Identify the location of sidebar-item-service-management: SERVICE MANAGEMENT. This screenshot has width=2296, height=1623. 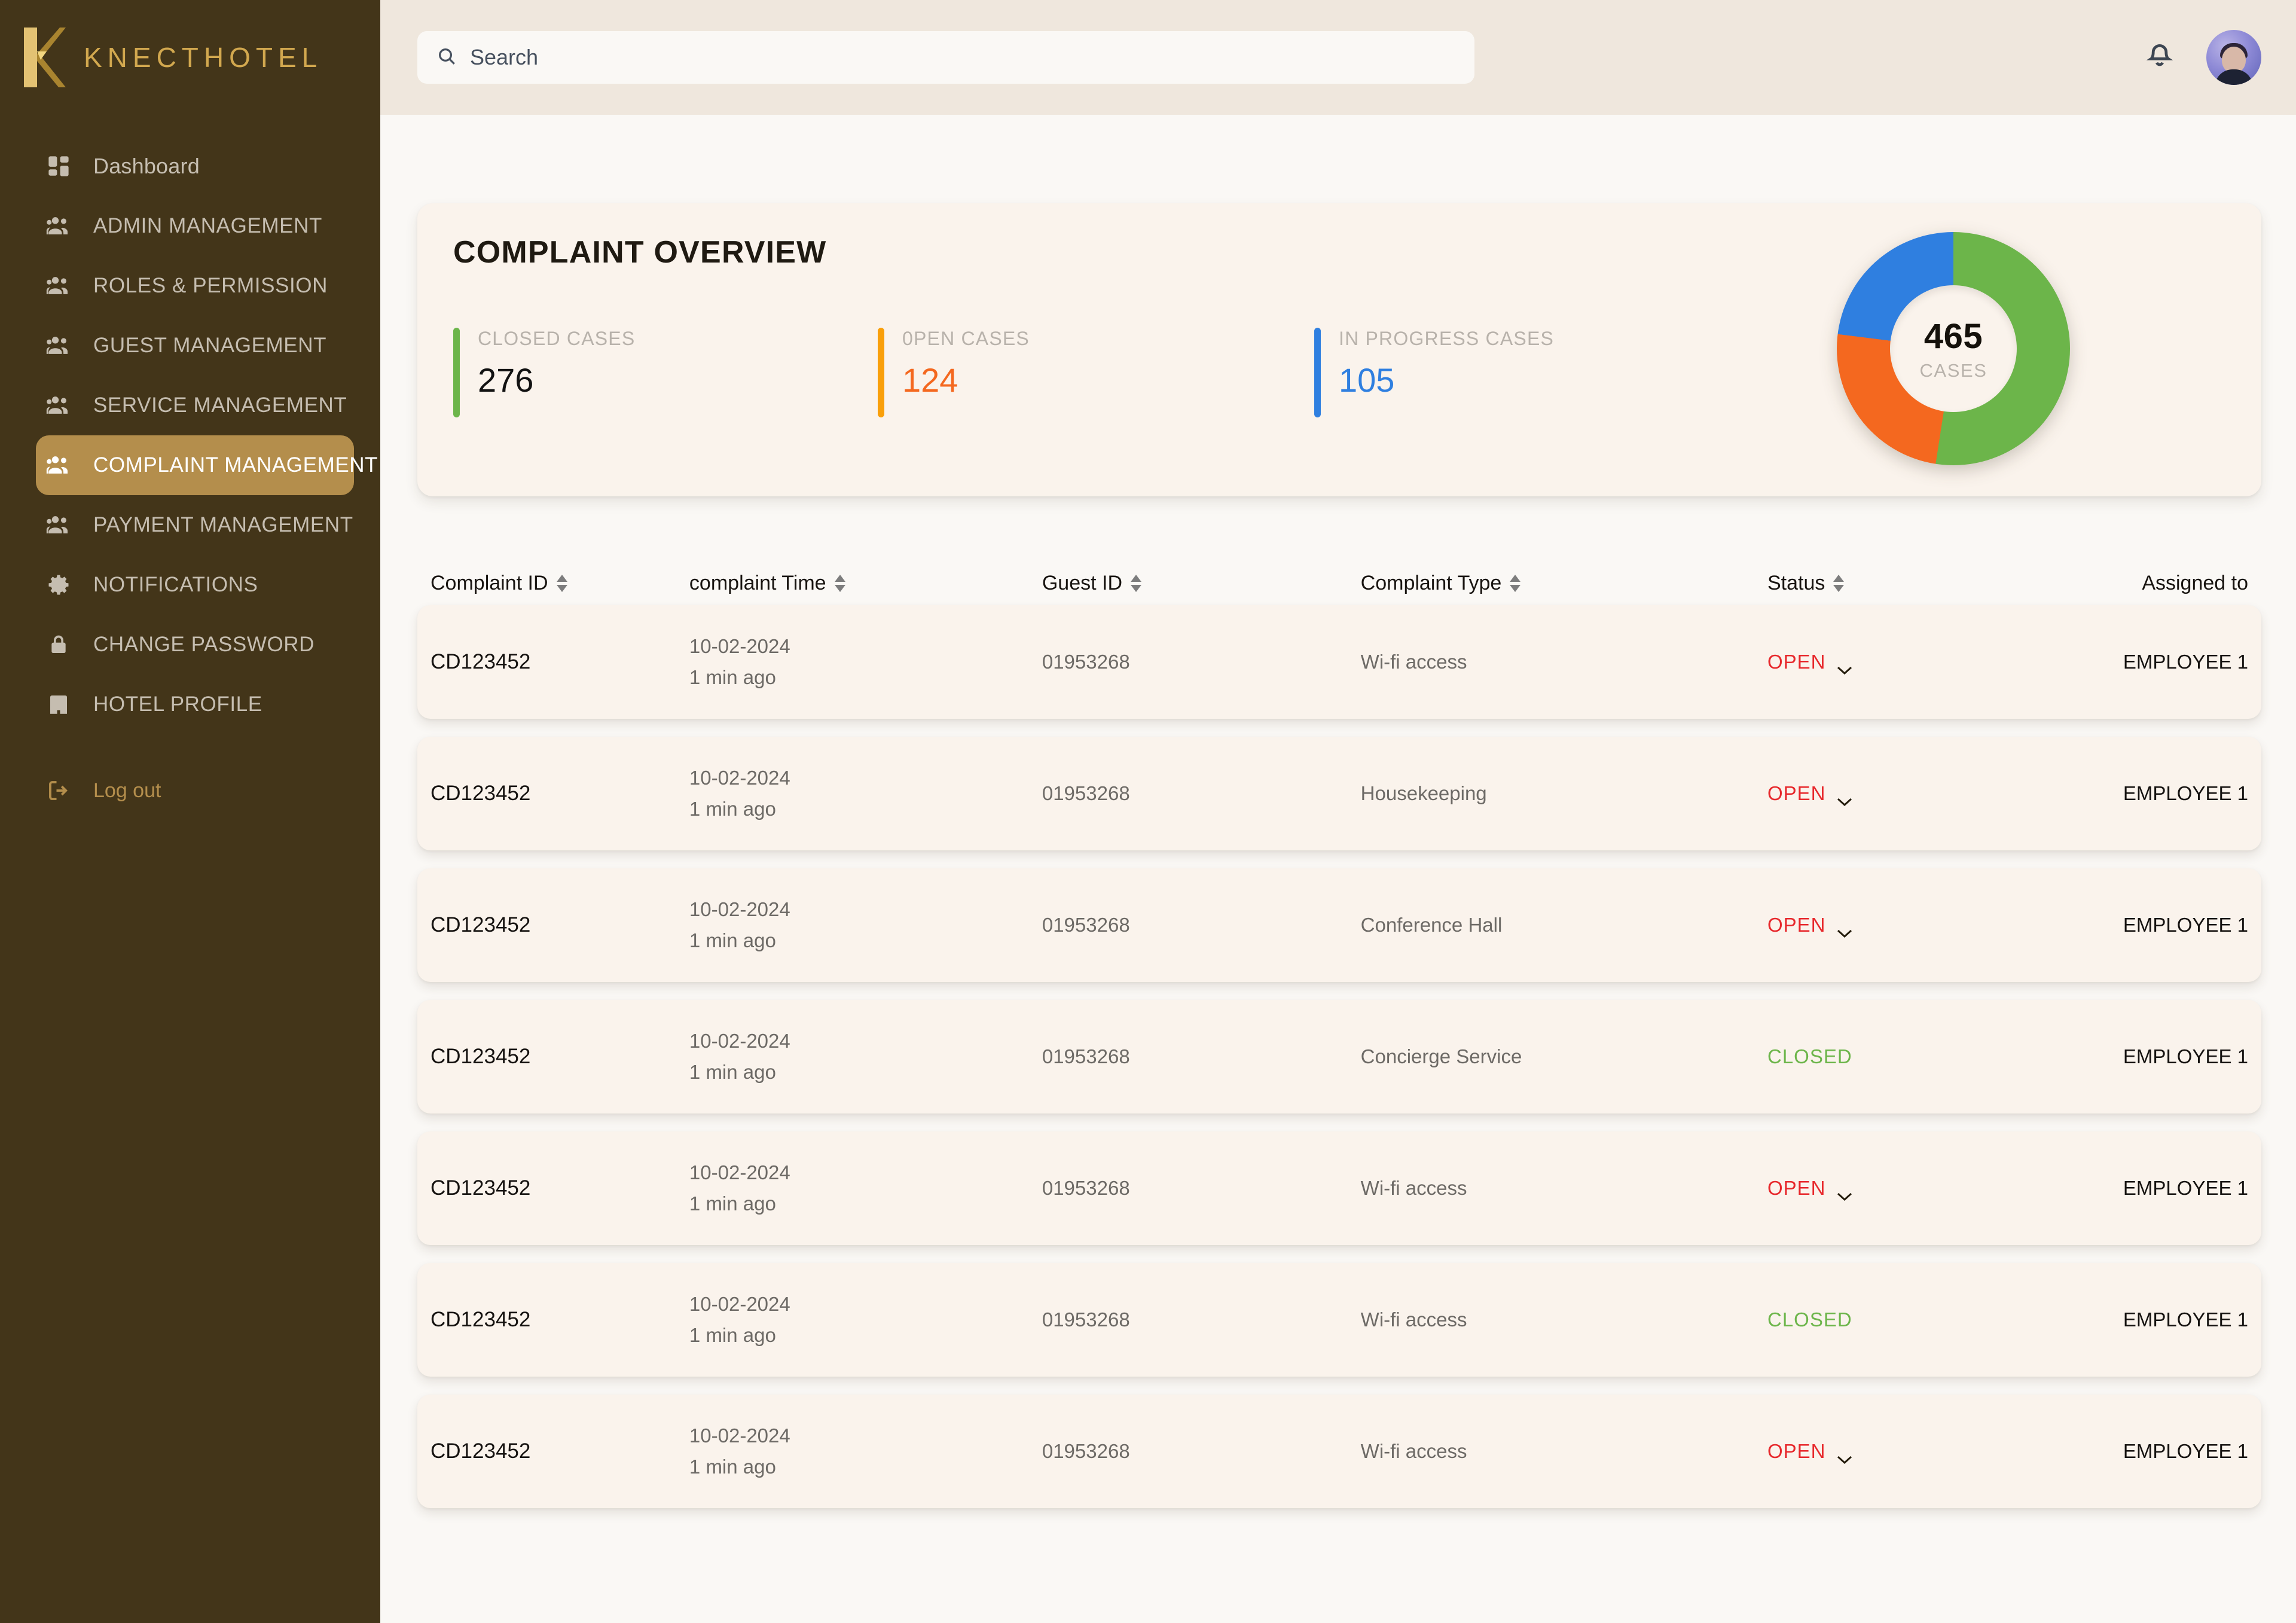
(195, 405).